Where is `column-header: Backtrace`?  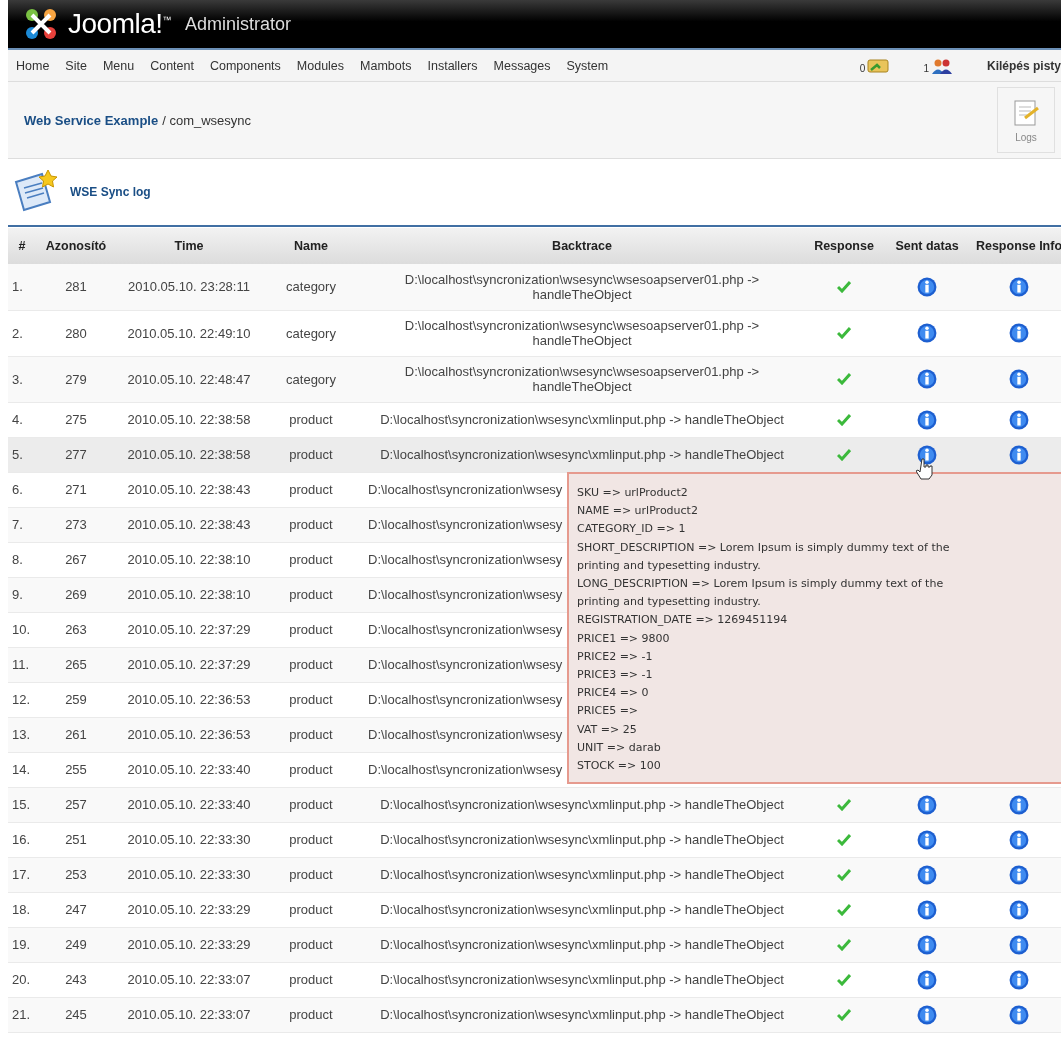
column-header: Backtrace is located at coordinates (582, 246).